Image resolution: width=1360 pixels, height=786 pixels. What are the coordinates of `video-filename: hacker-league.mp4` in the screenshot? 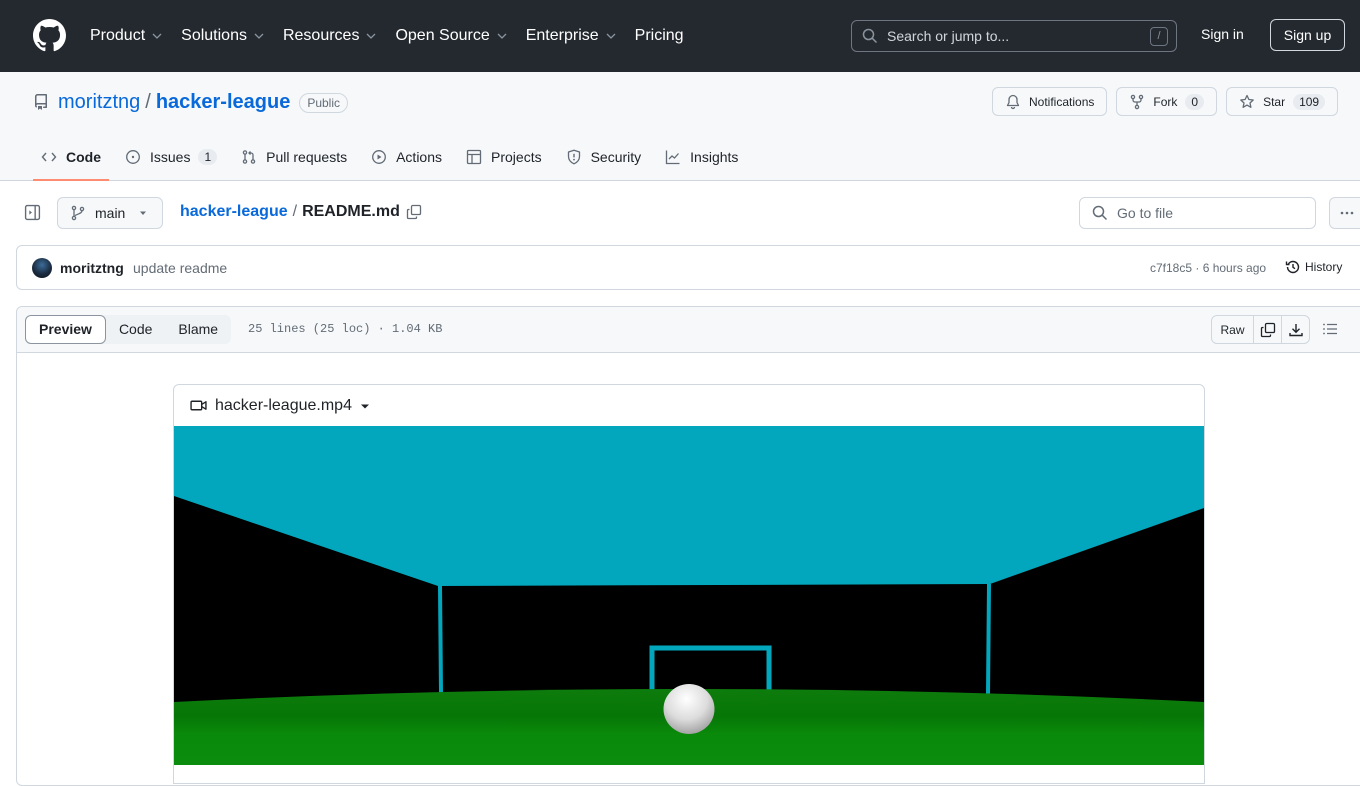 It's located at (283, 405).